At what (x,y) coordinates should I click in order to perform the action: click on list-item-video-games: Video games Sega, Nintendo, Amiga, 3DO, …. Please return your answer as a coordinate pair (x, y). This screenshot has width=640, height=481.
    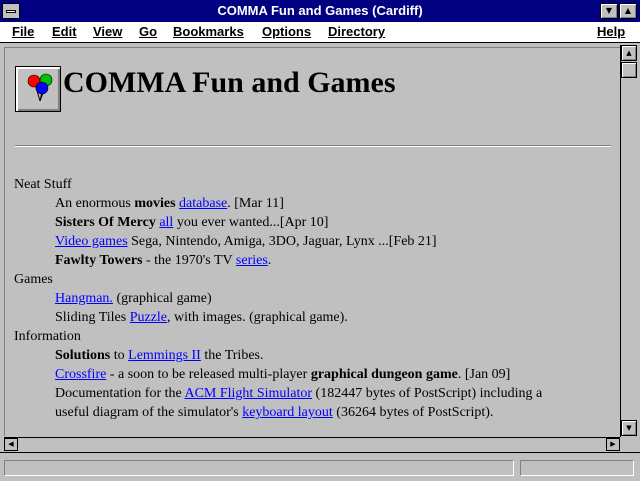
    Looking at the image, I should click on (246, 241).